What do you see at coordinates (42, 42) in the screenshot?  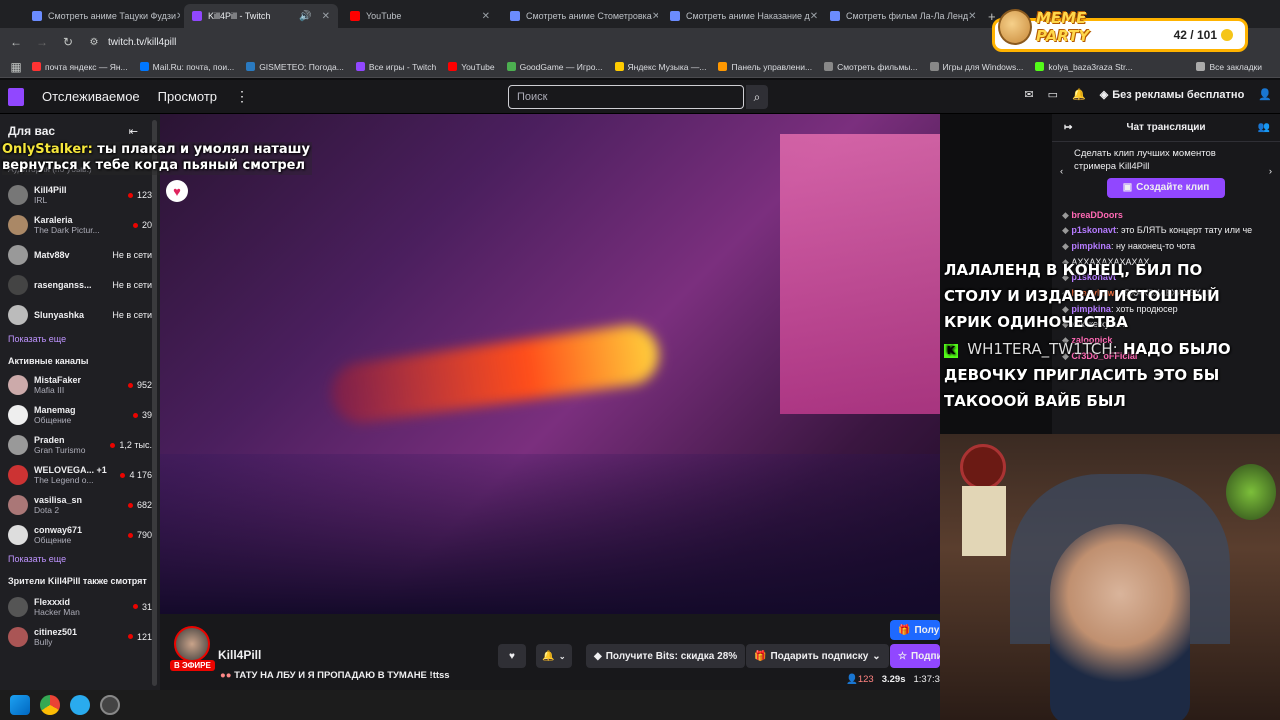 I see `forward-icon: →` at bounding box center [42, 42].